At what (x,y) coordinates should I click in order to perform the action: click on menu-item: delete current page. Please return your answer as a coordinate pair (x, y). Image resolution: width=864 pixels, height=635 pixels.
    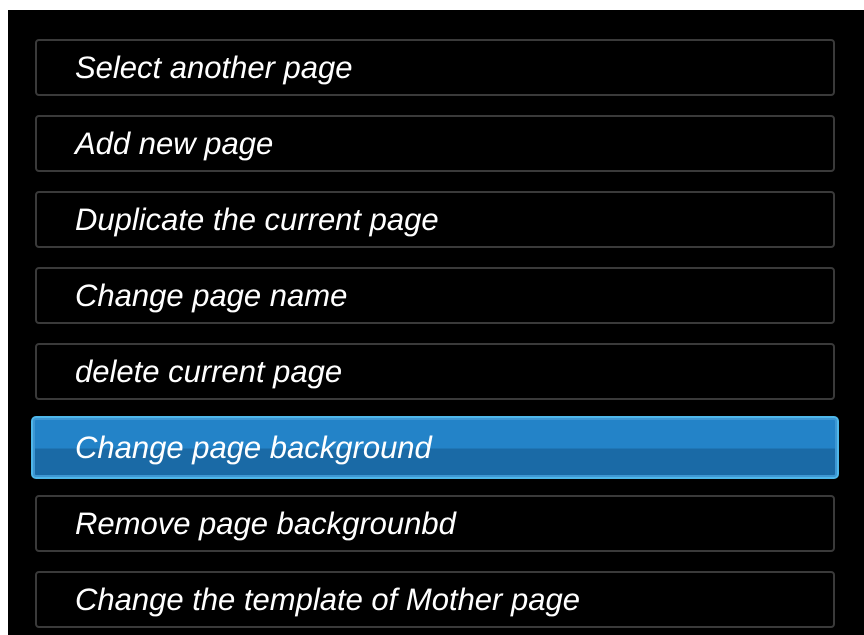
    Looking at the image, I should click on (435, 371).